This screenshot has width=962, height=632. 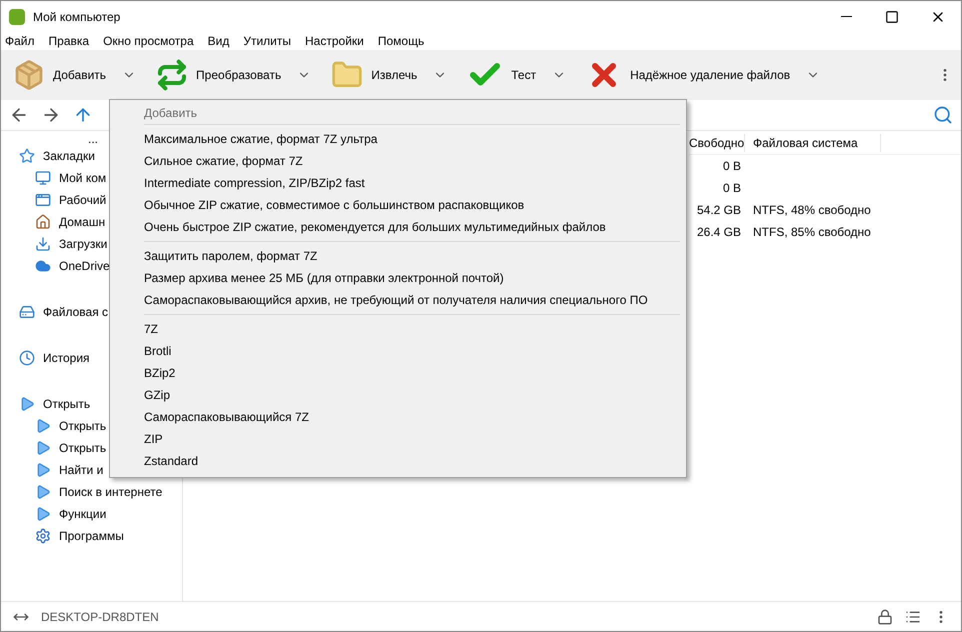 I want to click on toolbar-button: Надёжное удаление файлов, so click(x=688, y=75).